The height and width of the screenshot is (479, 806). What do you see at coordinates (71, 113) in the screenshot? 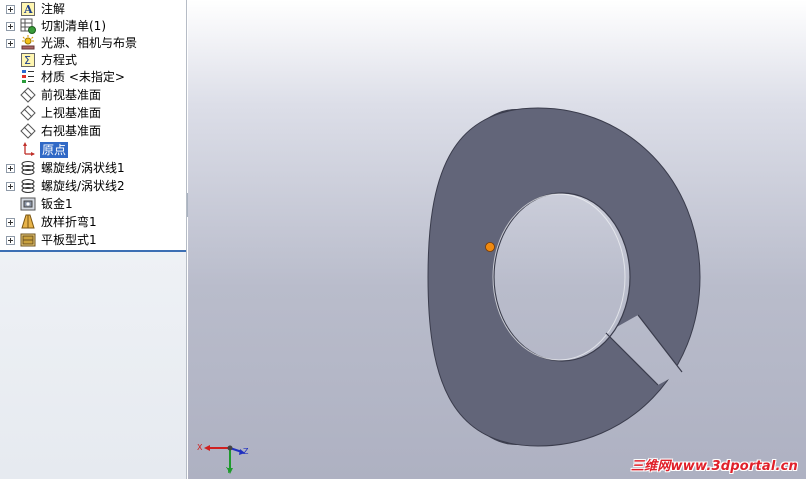
I see `tree-item-label: 上视基准面` at bounding box center [71, 113].